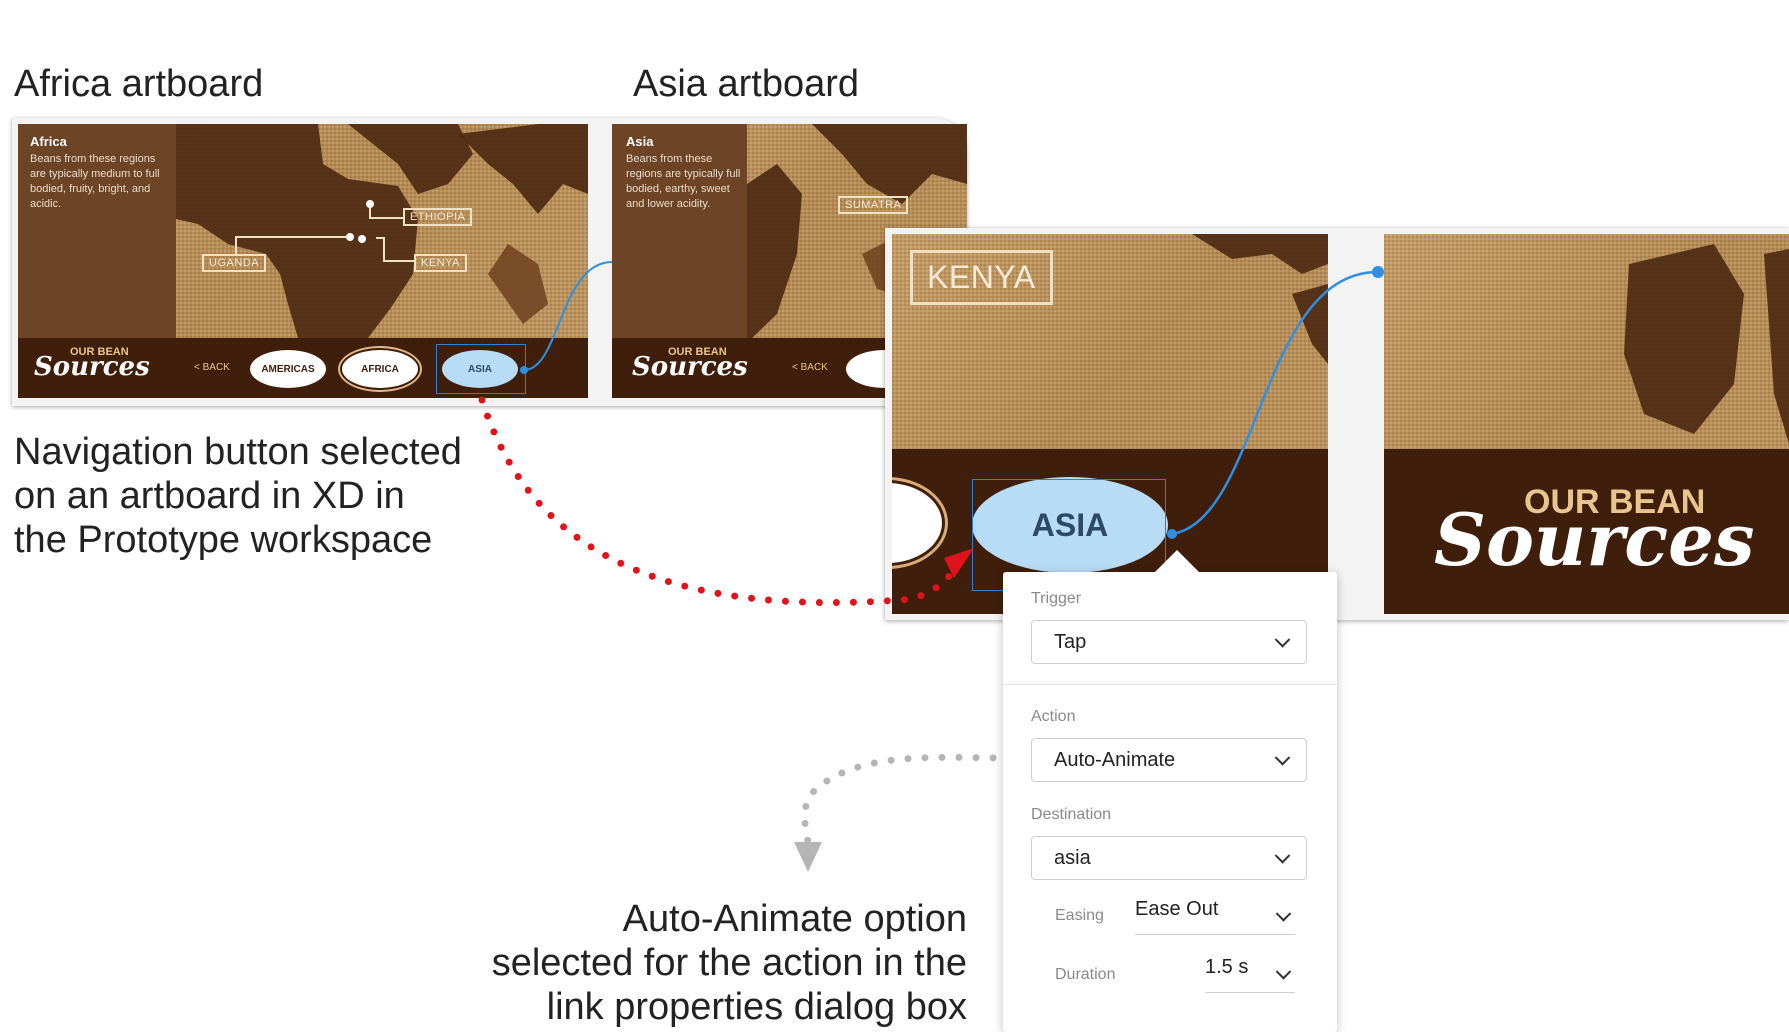  Describe the element at coordinates (1079, 915) in the screenshot. I see `easing-label: Easing` at that location.